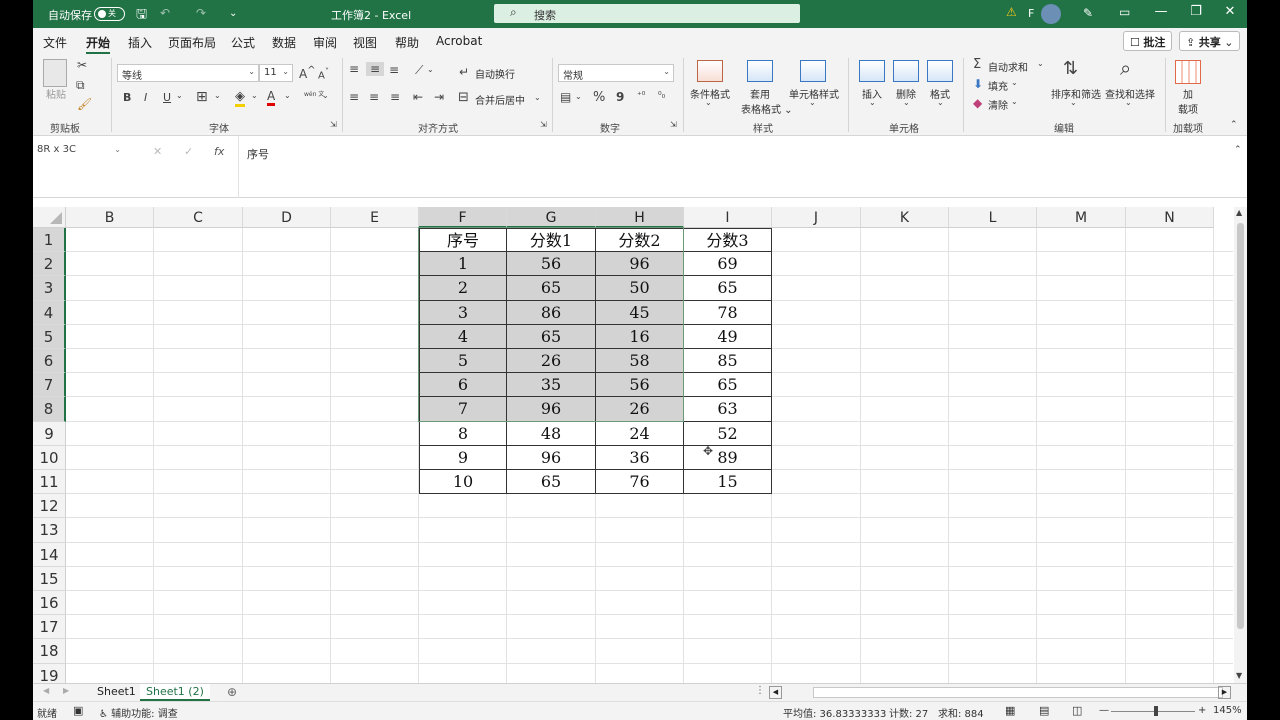 This screenshot has width=1280, height=720. Describe the element at coordinates (232, 692) in the screenshot. I see `add-sheet-icon: ⊕` at that location.